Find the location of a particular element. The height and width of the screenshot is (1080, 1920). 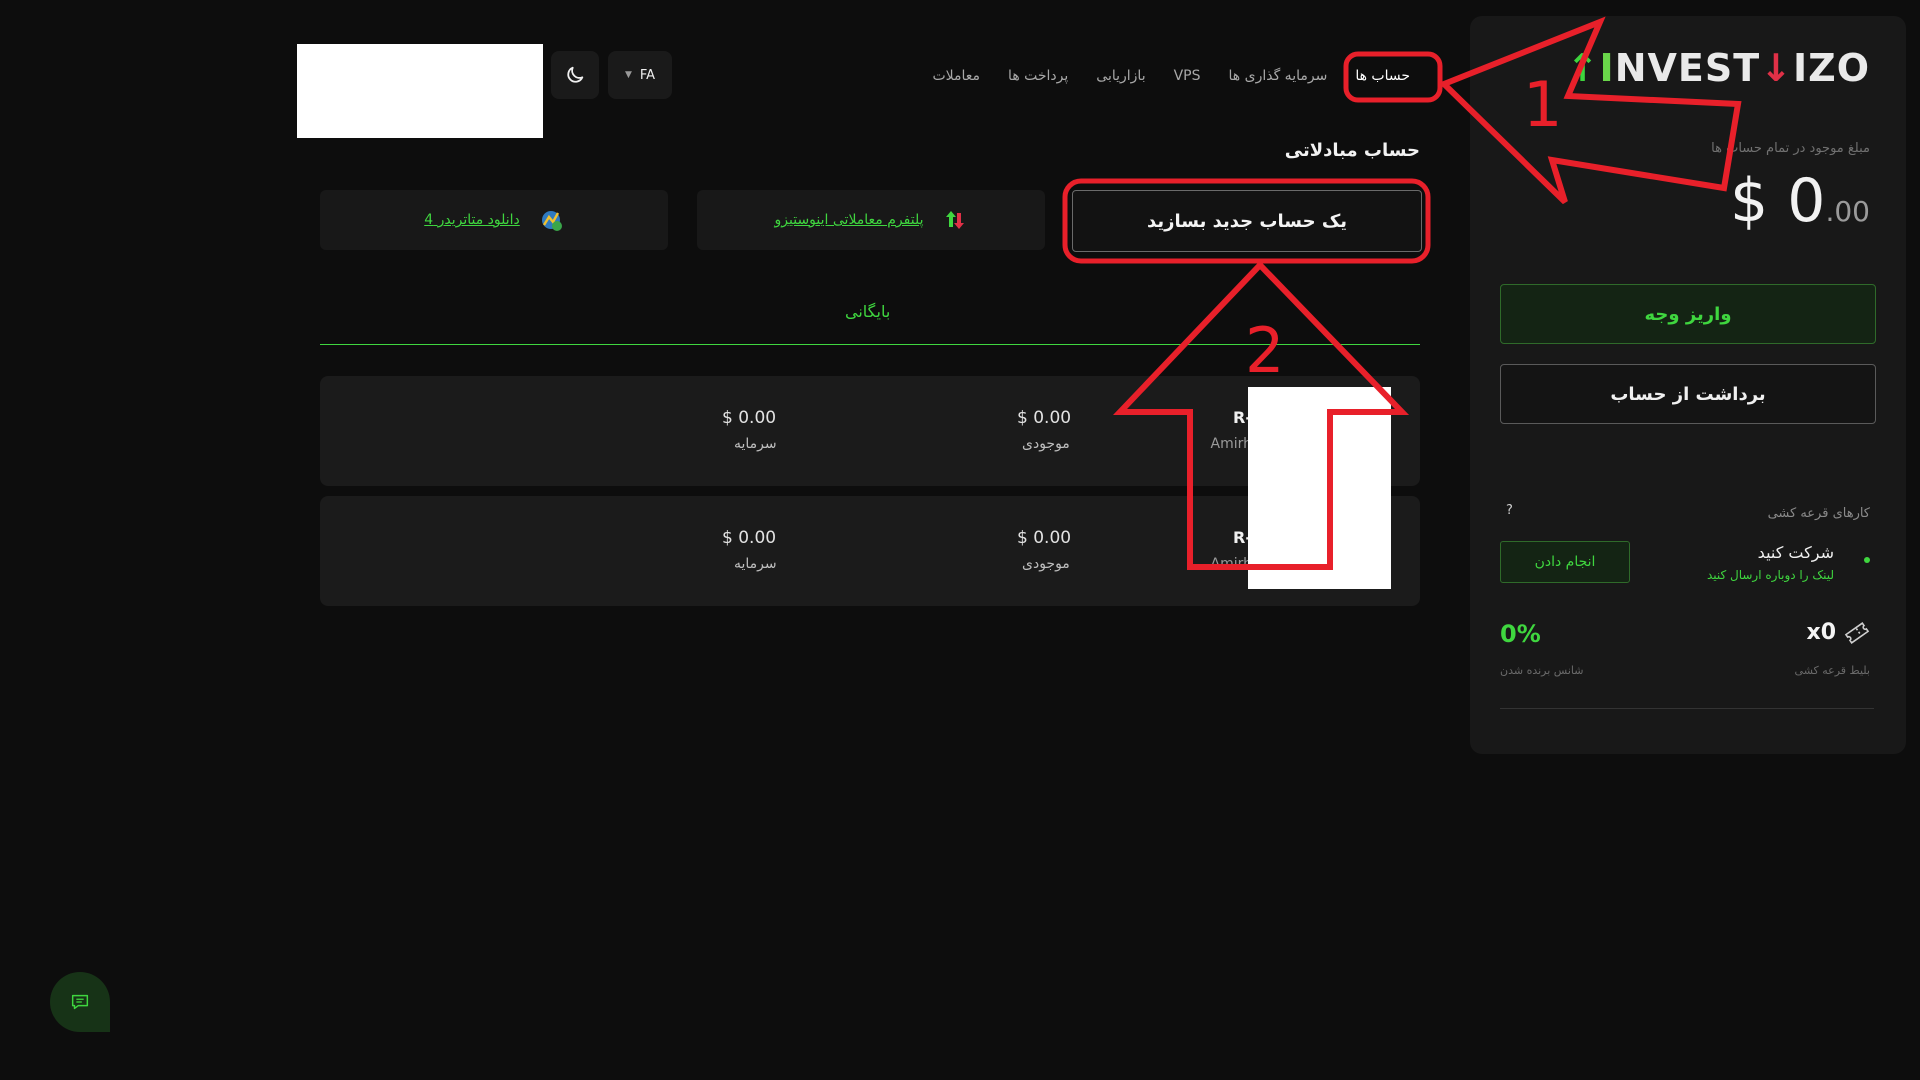

chat-icon is located at coordinates (80, 1002).